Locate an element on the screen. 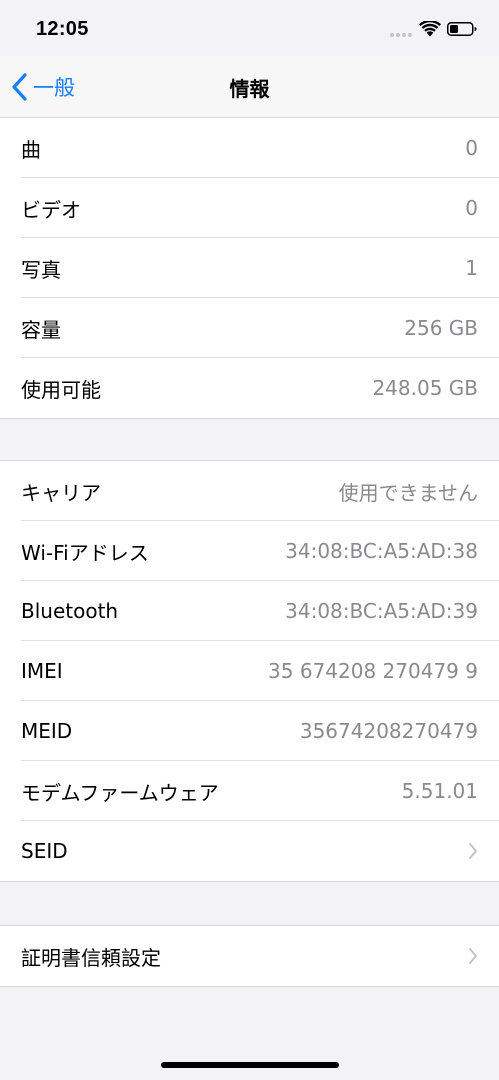 The height and width of the screenshot is (1080, 499). navigation-bar: 一般 情報 is located at coordinates (249, 87).